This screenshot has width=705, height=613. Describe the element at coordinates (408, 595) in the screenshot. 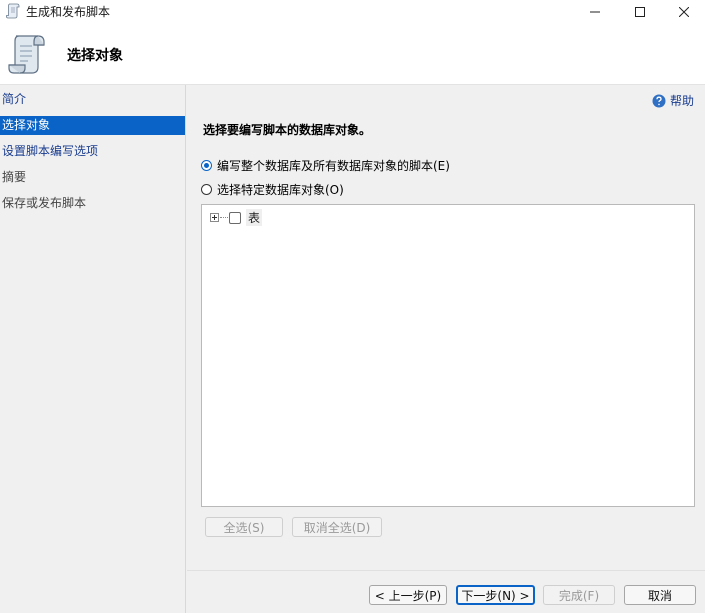

I see `previous-button: < 上一步(P)` at that location.